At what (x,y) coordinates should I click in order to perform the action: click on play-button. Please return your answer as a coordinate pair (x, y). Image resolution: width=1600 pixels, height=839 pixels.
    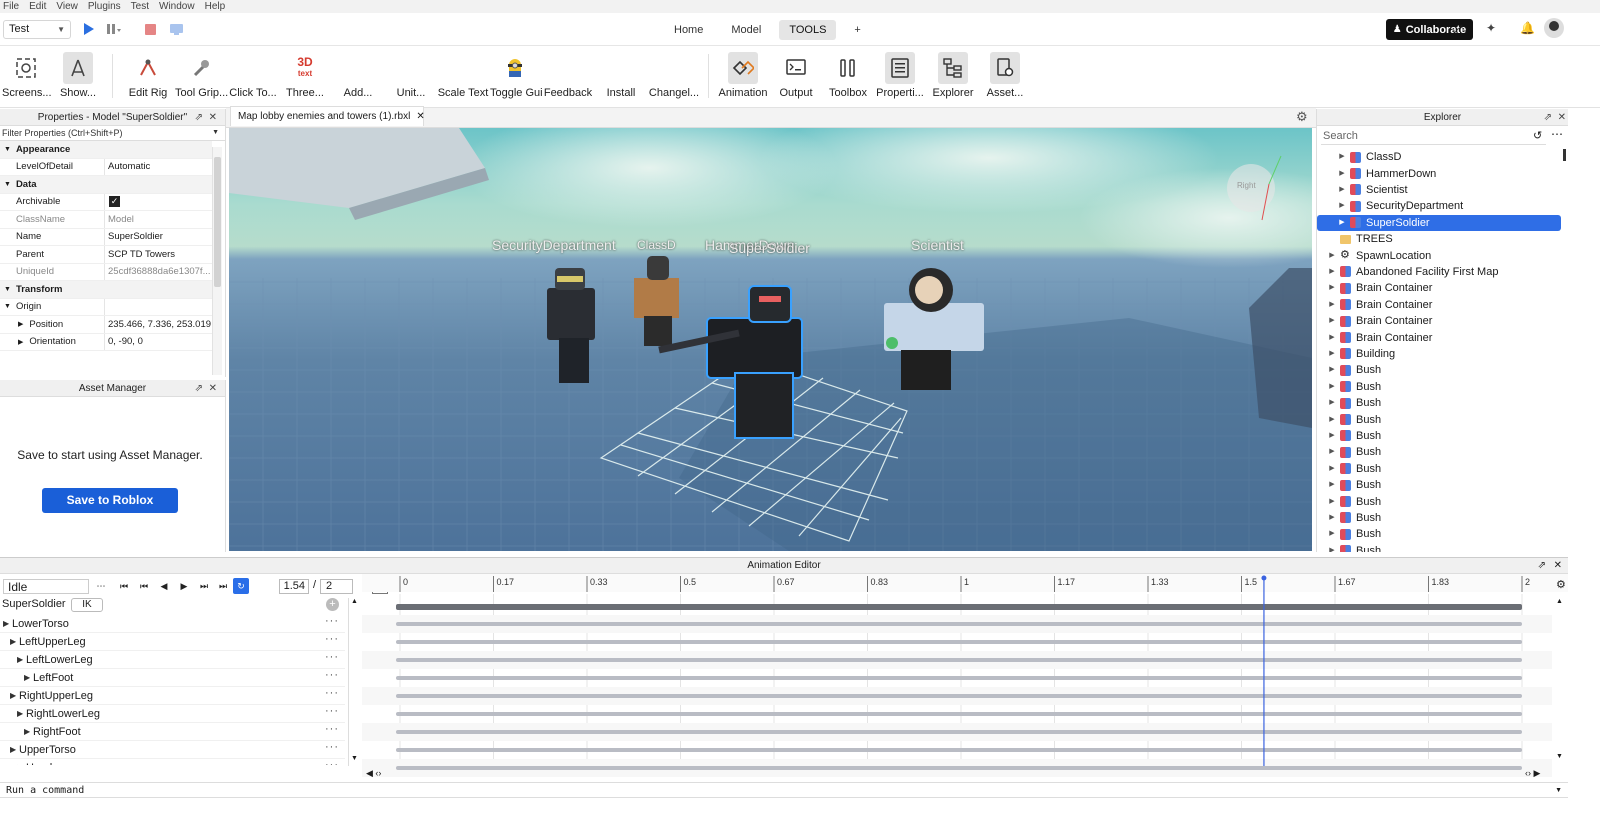
    Looking at the image, I should click on (88, 29).